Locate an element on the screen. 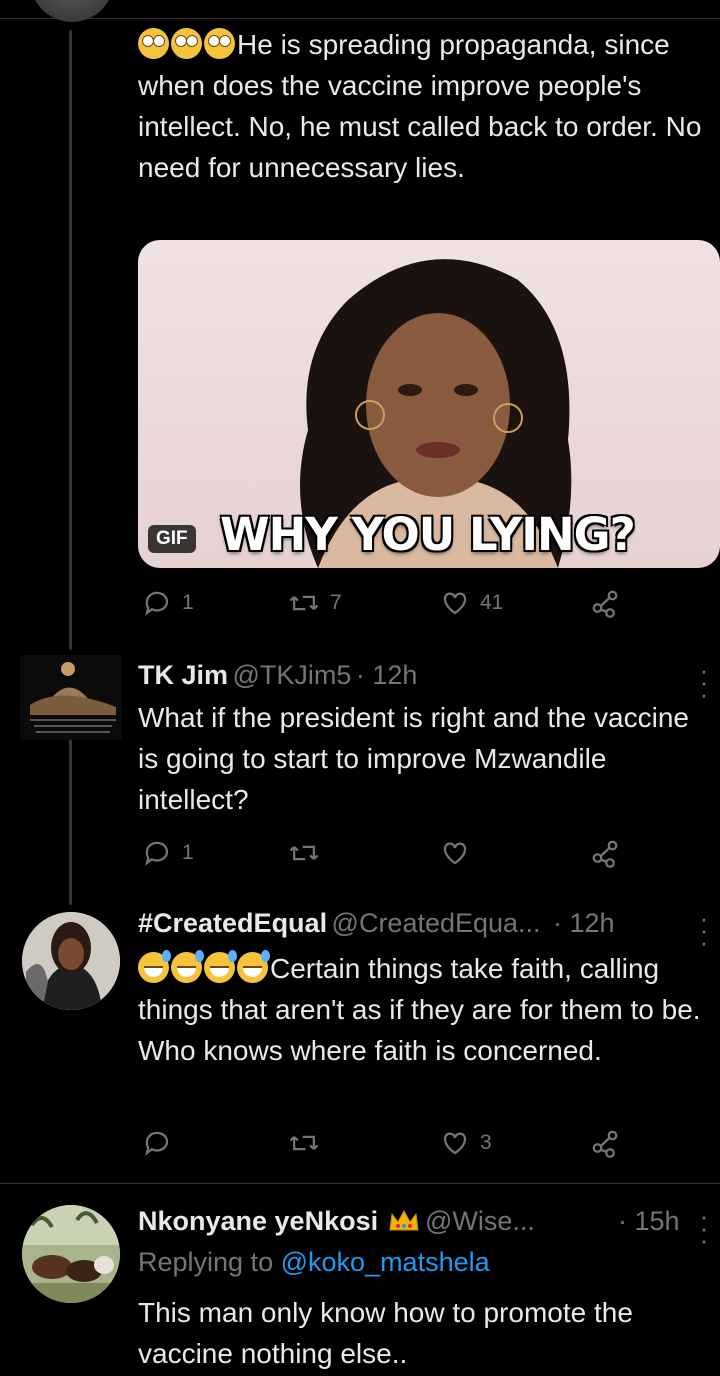 Image resolution: width=720 pixels, height=1376 pixels. like-count: 41 is located at coordinates (492, 602).